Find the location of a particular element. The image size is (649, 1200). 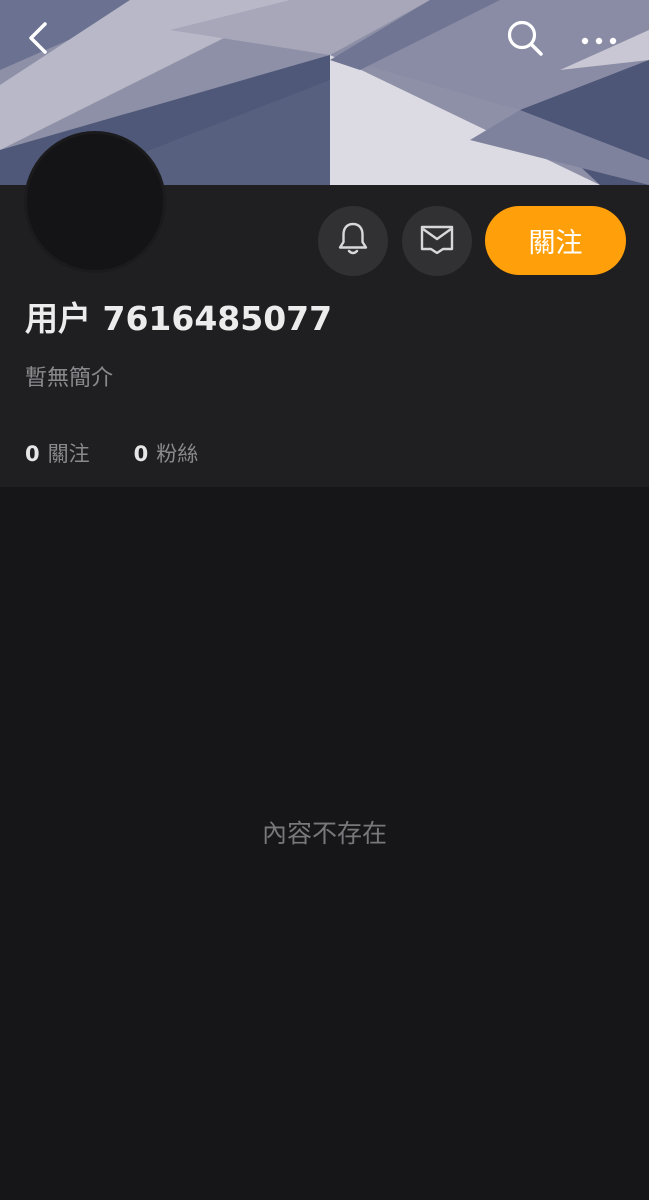

follow-button: 關注 is located at coordinates (555, 240).